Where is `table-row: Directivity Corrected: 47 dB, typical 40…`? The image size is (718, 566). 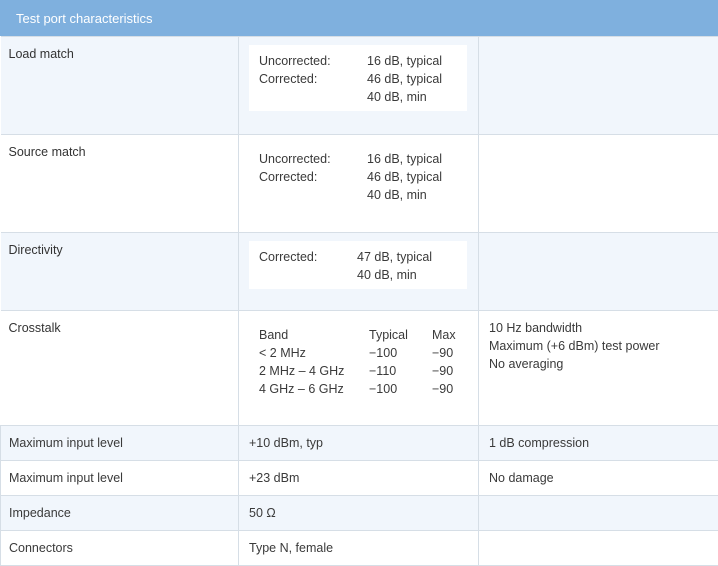
table-row: Directivity Corrected: 47 dB, typical 40… is located at coordinates (359, 272).